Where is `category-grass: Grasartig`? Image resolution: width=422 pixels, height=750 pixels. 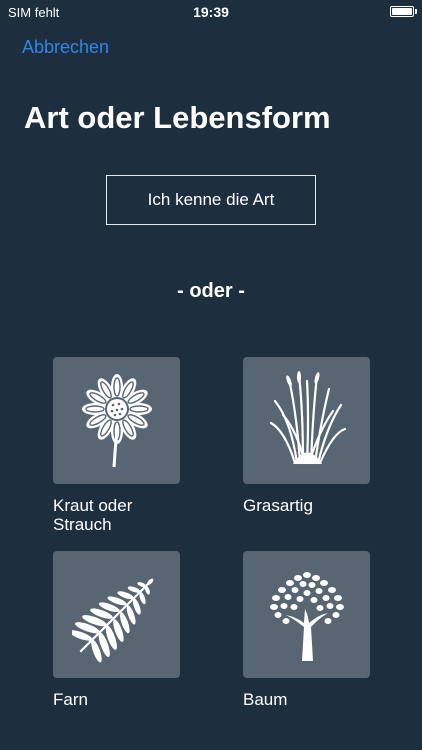
category-grass: Grasartig is located at coordinates (306, 436).